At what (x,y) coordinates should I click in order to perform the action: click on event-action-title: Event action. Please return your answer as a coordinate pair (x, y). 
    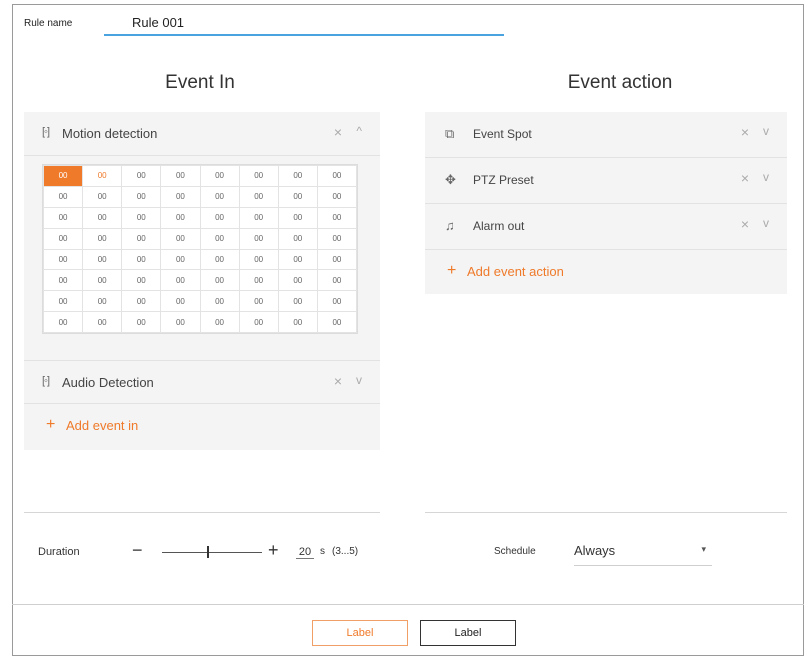
    Looking at the image, I should click on (620, 82).